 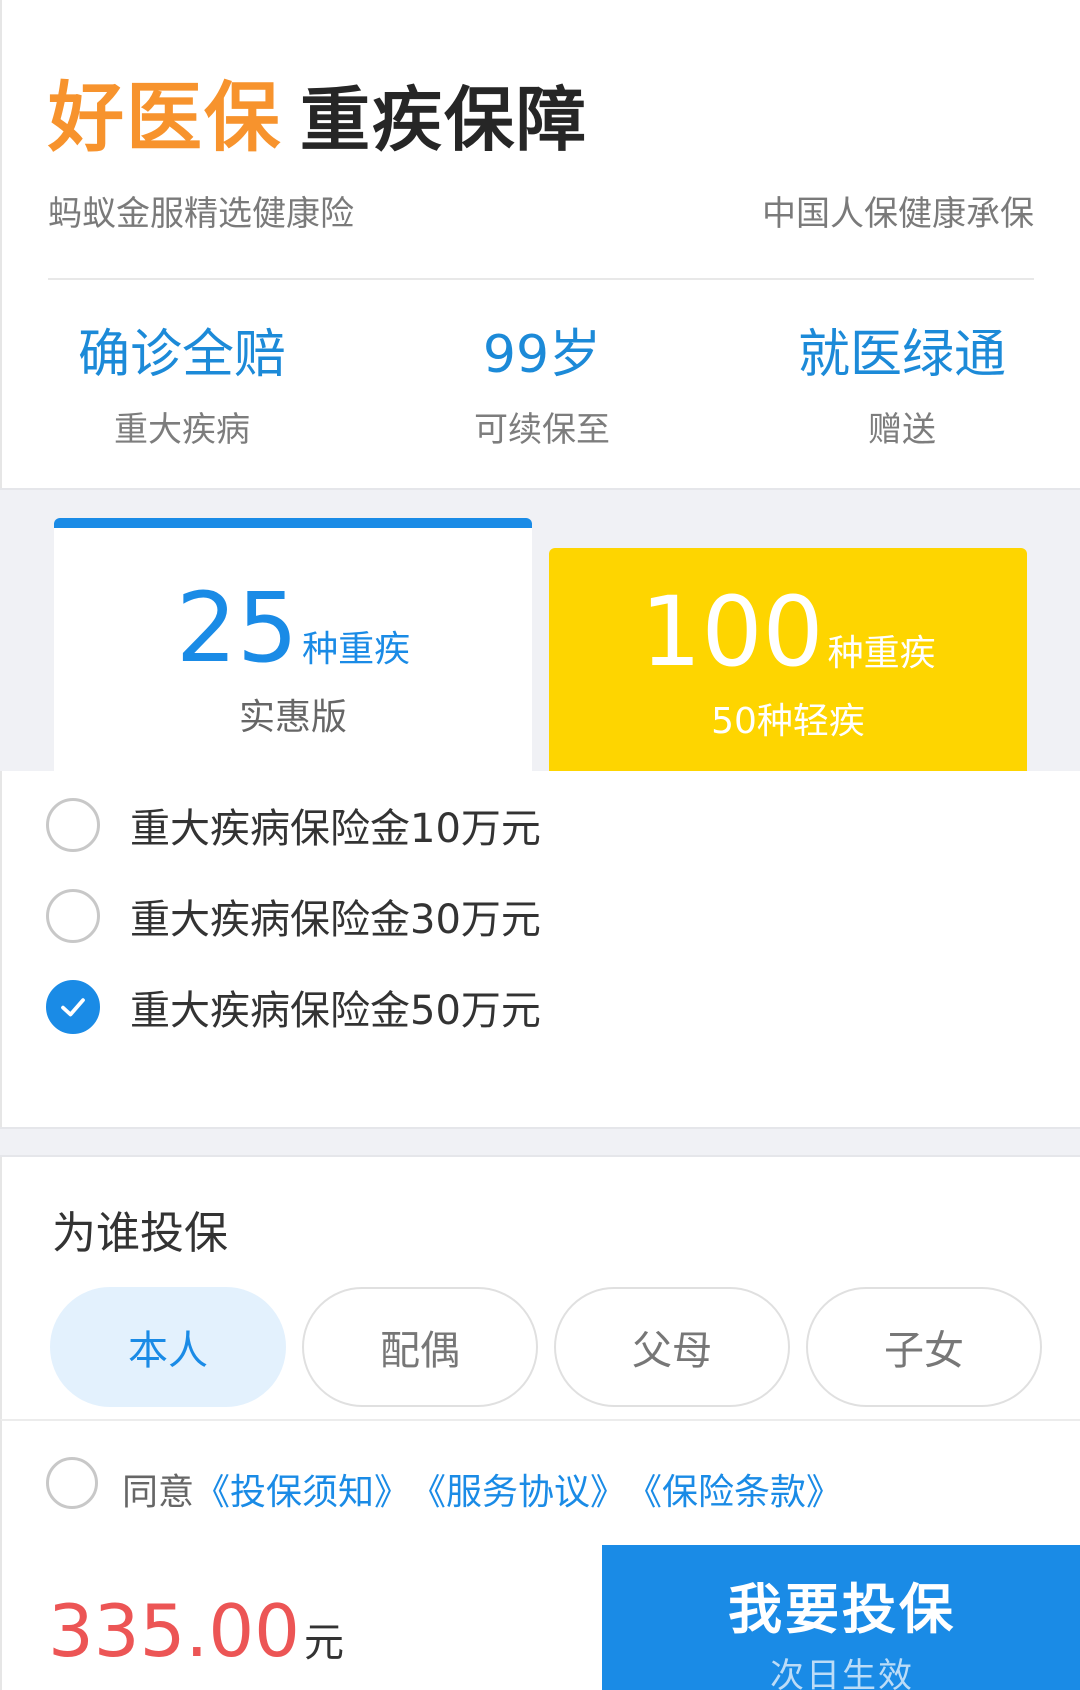 I want to click on section-title: 为谁投保, so click(x=140, y=1233).